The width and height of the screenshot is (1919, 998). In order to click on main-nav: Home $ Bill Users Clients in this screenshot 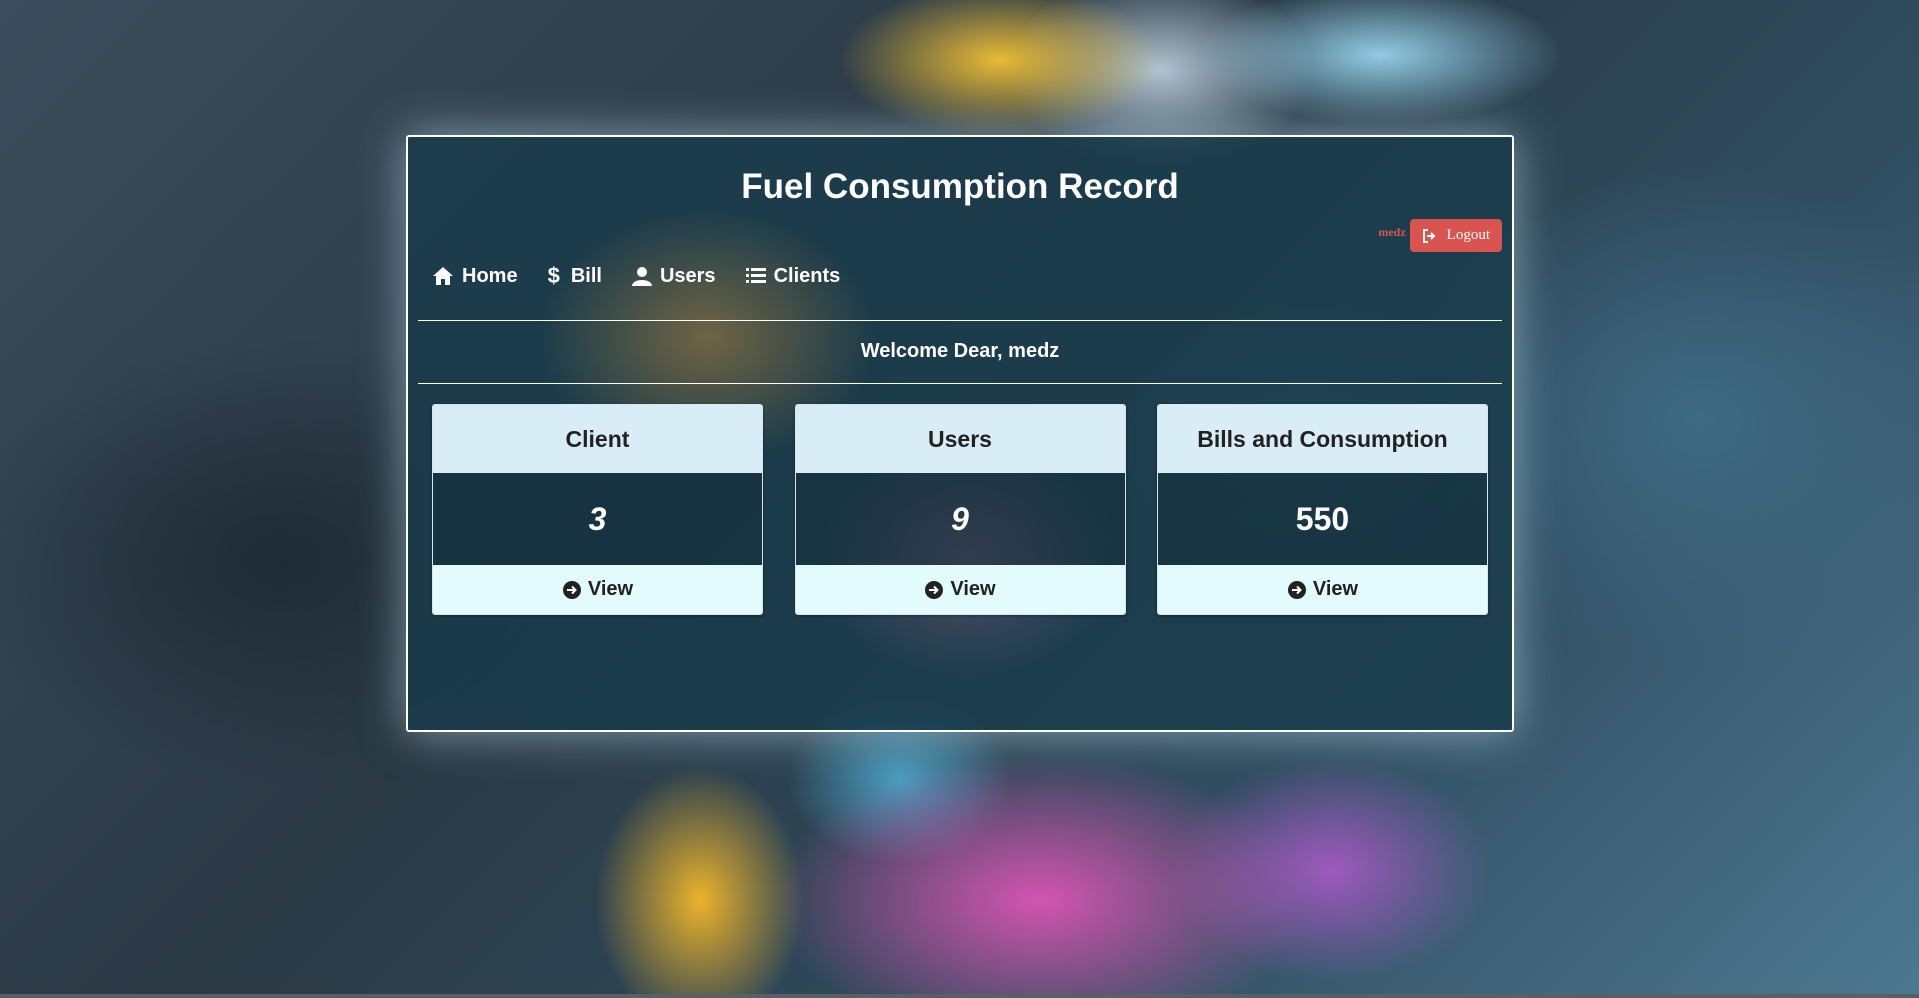, I will do `click(651, 276)`.